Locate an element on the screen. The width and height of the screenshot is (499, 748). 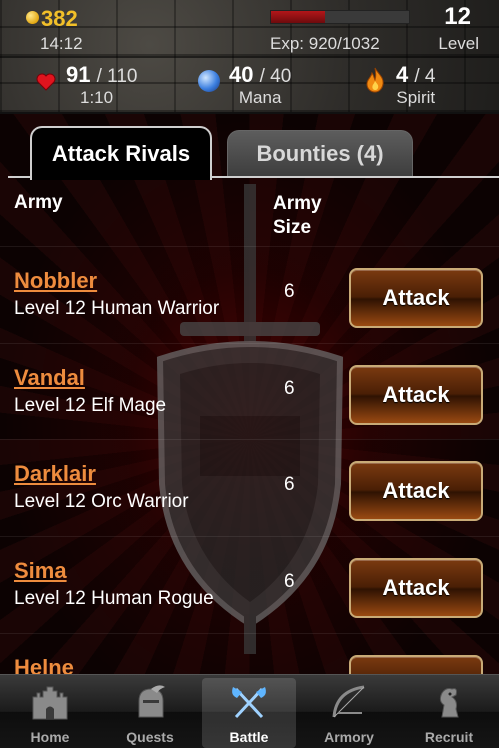
rival-name-link: Helne is located at coordinates (44, 664).